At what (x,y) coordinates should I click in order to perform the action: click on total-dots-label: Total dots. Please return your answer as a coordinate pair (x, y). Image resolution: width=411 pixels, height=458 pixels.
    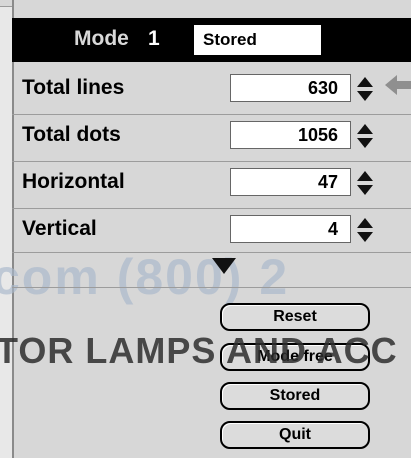
    Looking at the image, I should click on (71, 134).